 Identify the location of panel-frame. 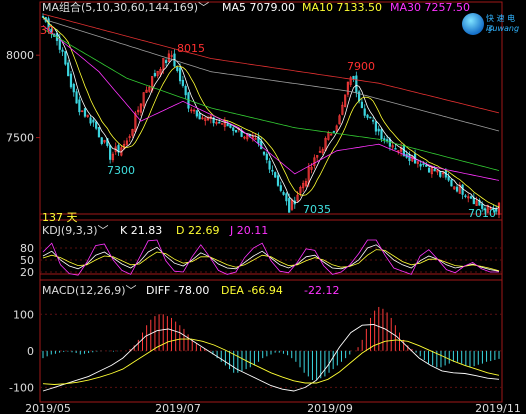
(271, 247).